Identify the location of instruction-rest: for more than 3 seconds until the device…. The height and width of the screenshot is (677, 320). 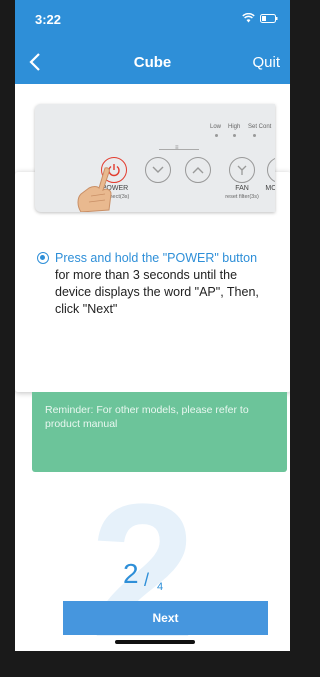
(157, 292).